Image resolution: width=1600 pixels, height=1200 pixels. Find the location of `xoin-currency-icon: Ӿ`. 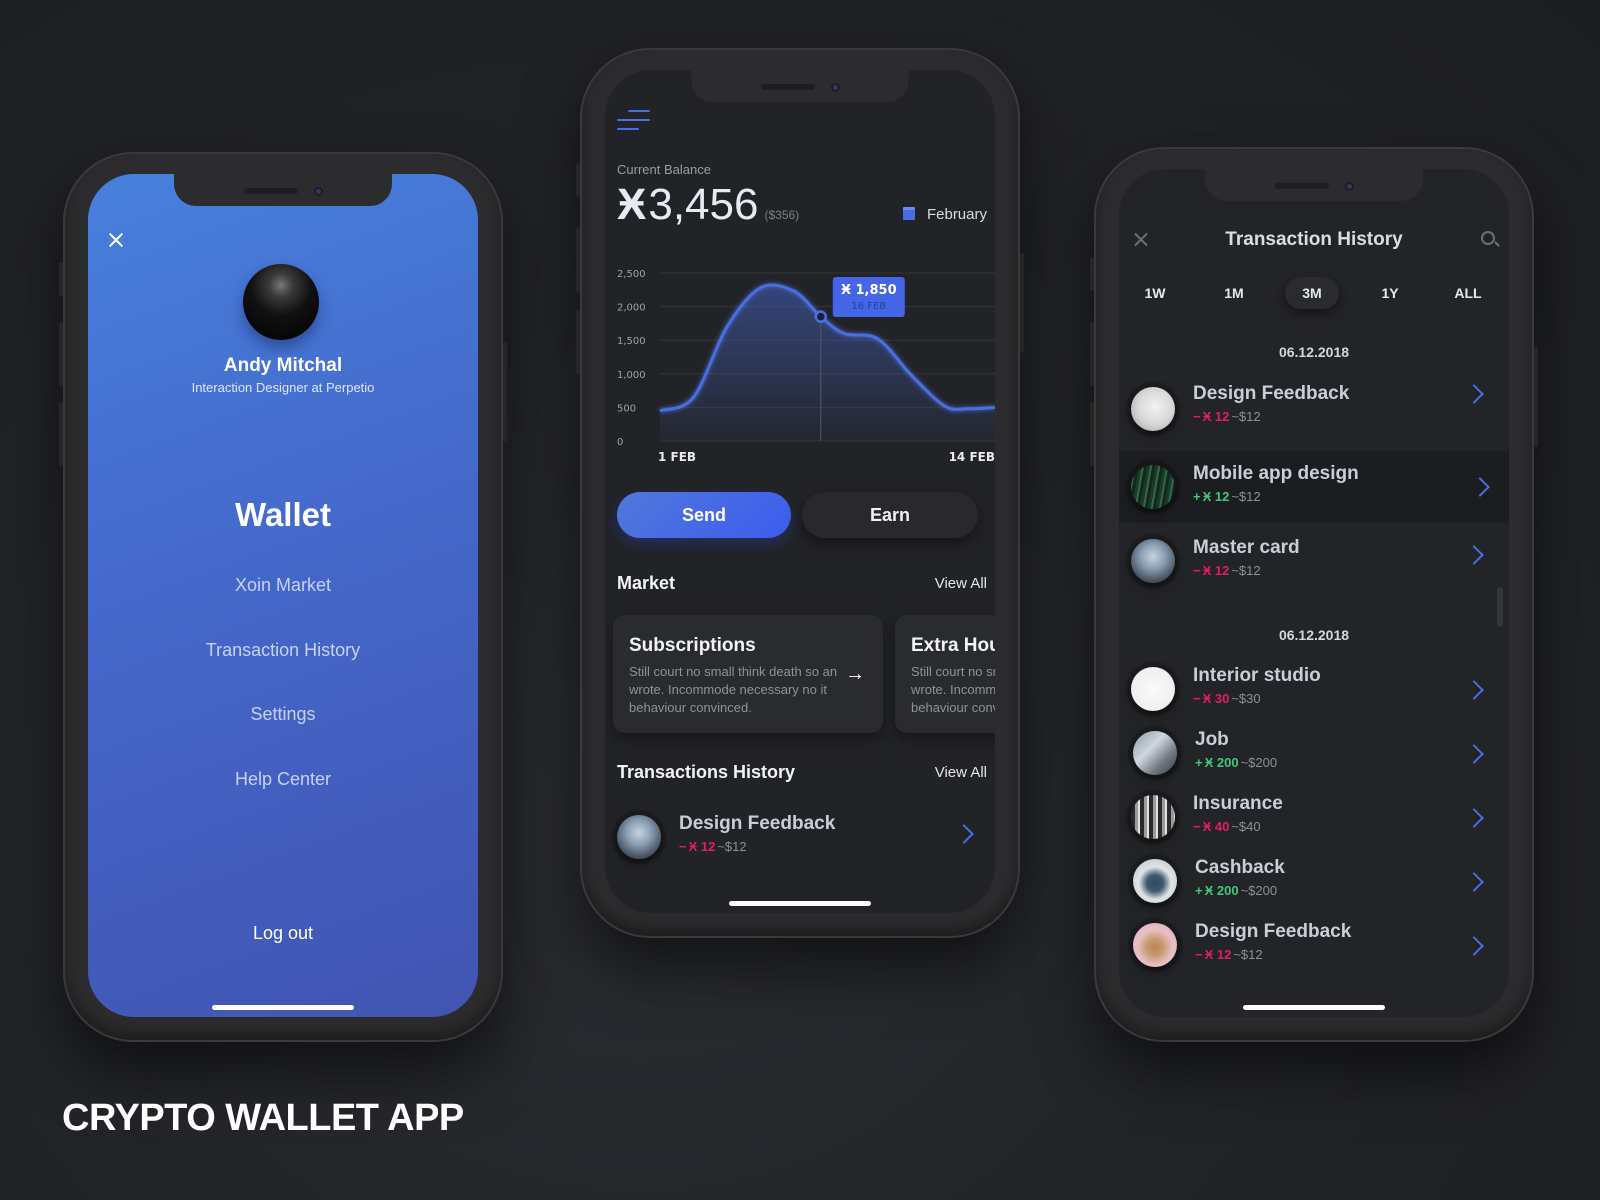

xoin-currency-icon: Ӿ is located at coordinates (632, 204).